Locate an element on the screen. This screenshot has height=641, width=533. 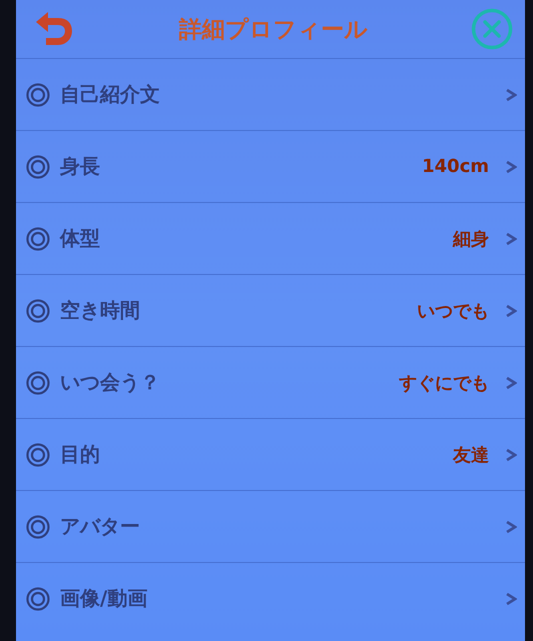
profile-row: 身長 140cm is located at coordinates (270, 166).